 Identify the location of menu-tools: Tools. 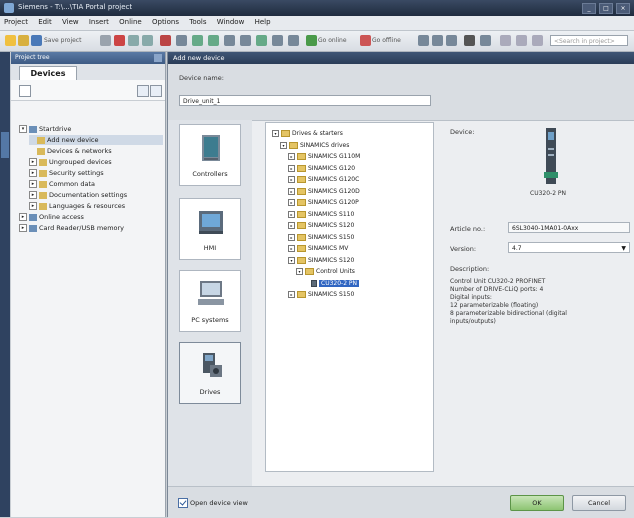
(197, 22).